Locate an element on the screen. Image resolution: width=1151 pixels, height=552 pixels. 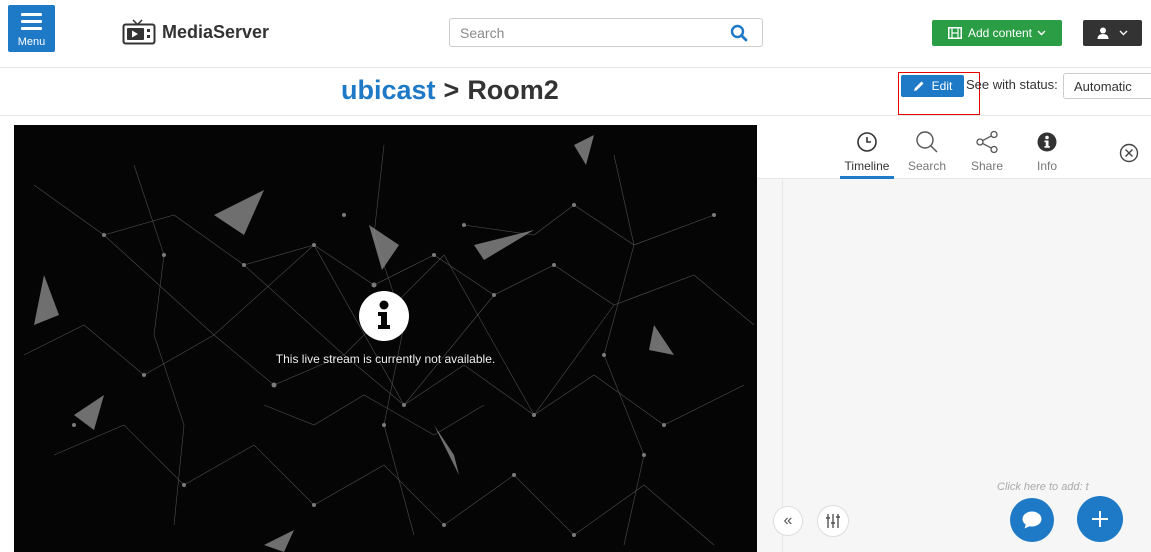
breadcrumb: ubicast > Room2 is located at coordinates (450, 90).